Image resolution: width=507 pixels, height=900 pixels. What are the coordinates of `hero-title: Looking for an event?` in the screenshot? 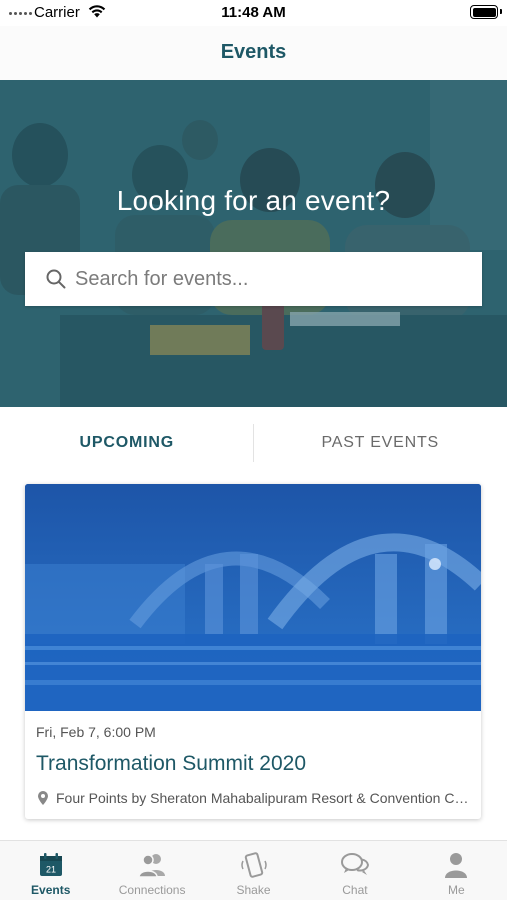 It's located at (253, 200).